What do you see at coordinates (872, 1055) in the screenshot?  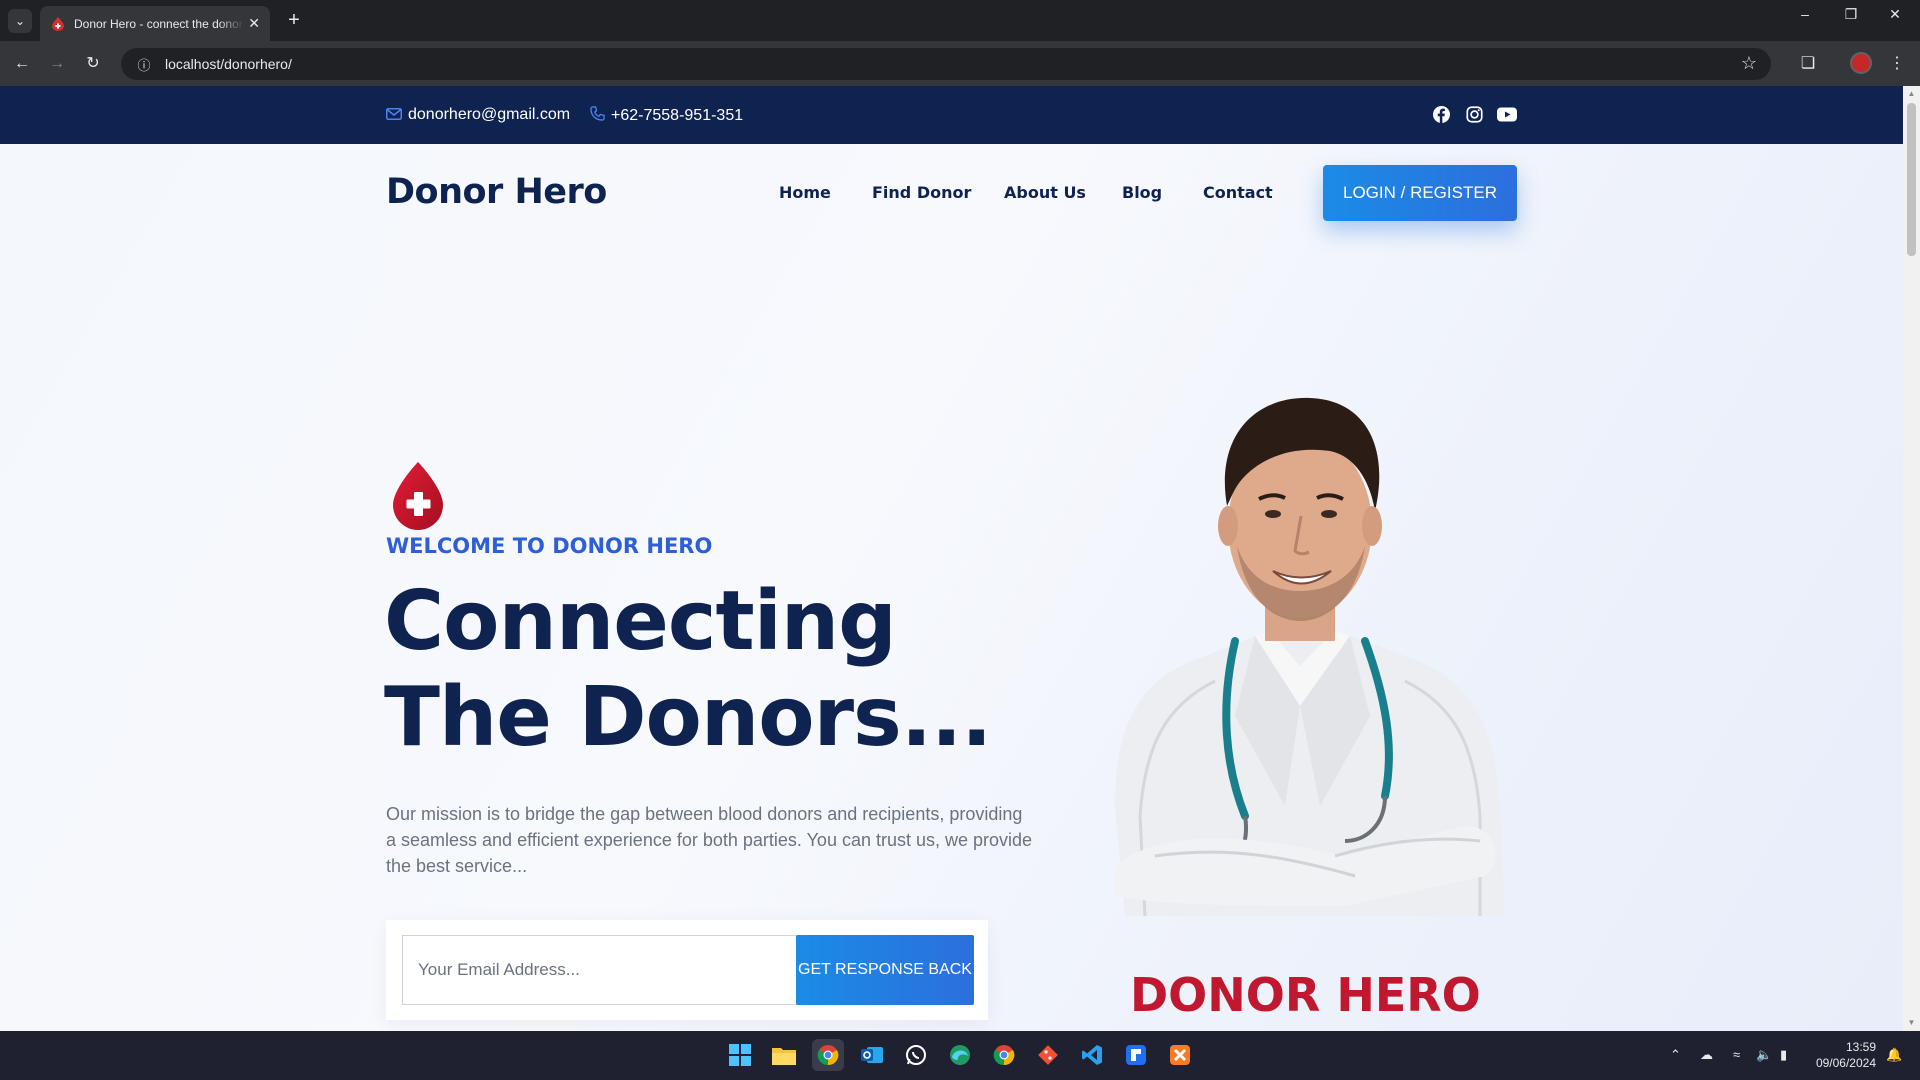 I see `outlook-icon` at bounding box center [872, 1055].